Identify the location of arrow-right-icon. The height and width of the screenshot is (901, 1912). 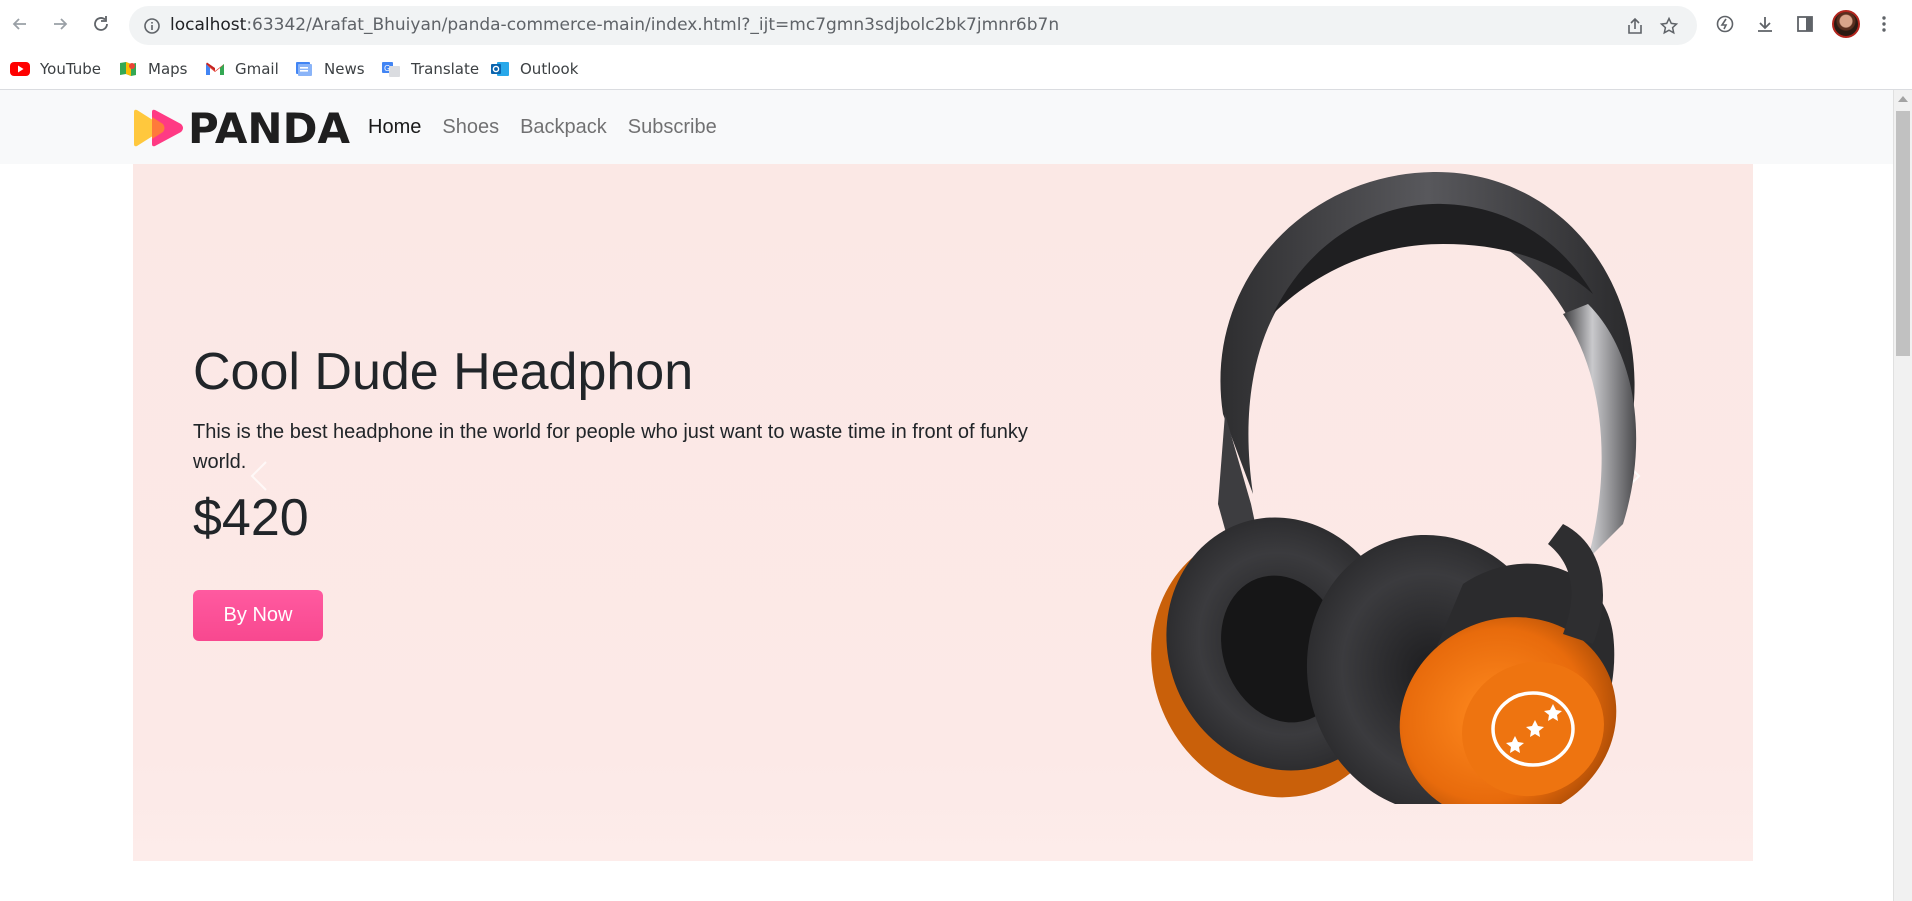
(61, 24).